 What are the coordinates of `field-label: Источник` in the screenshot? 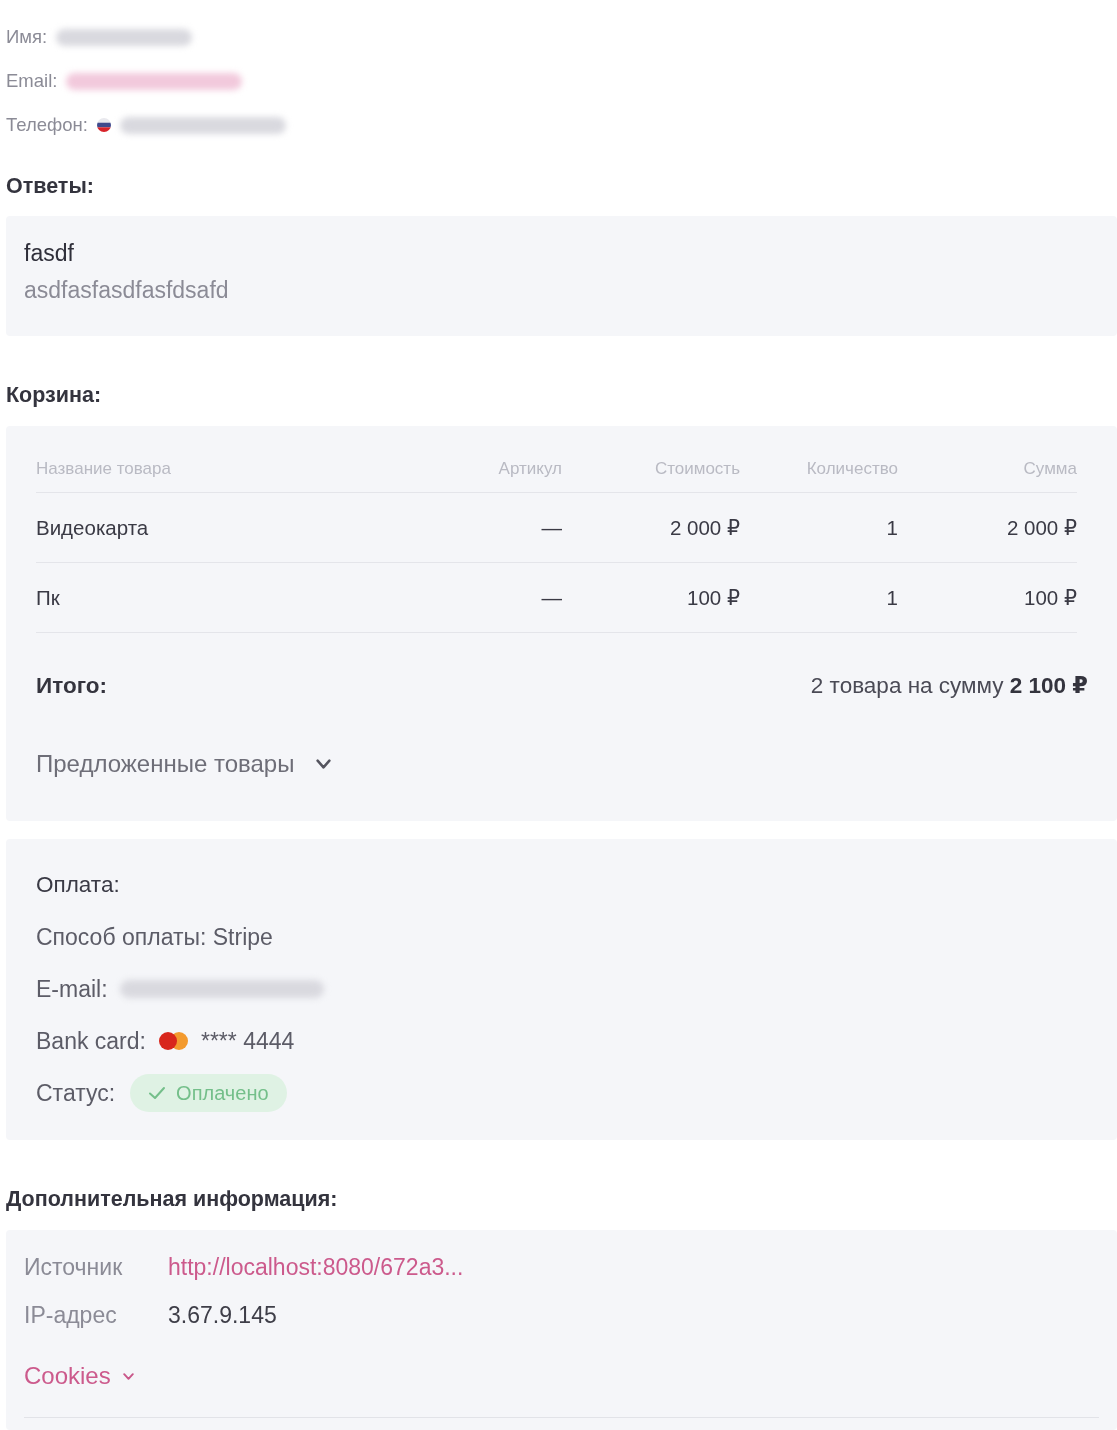 It's located at (74, 1267).